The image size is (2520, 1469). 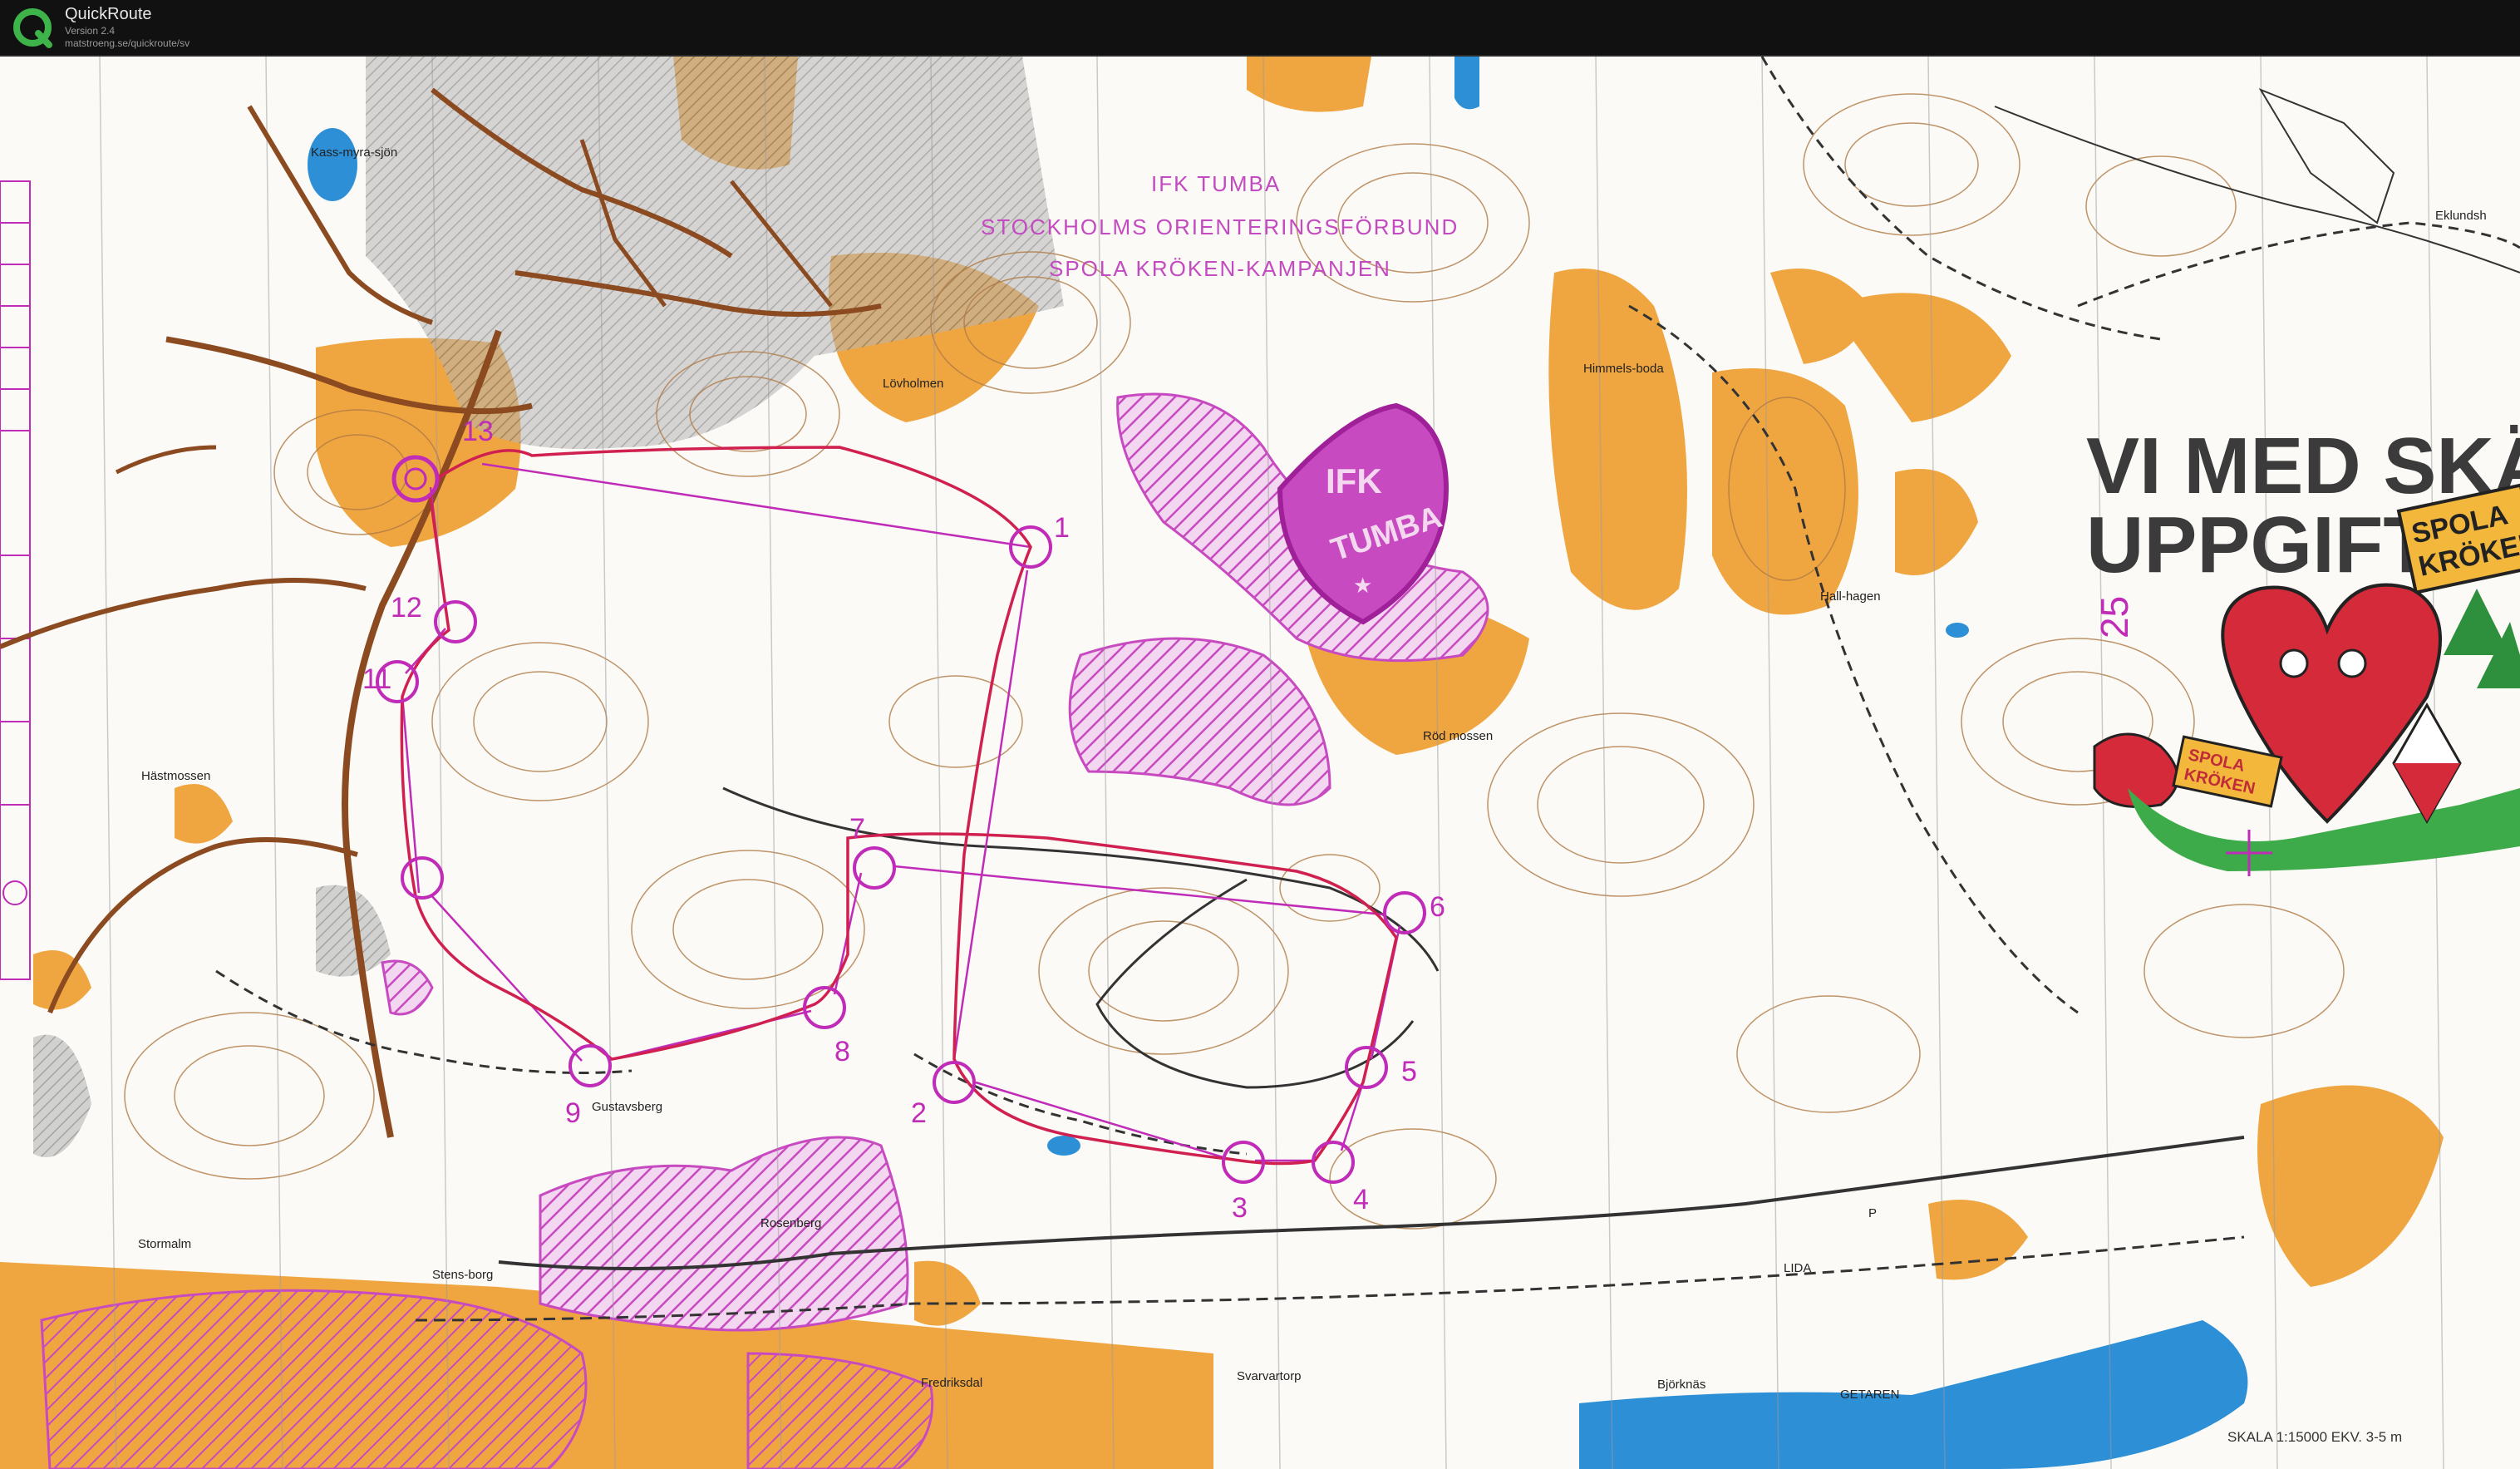 I want to click on control-number: 8, so click(x=842, y=1051).